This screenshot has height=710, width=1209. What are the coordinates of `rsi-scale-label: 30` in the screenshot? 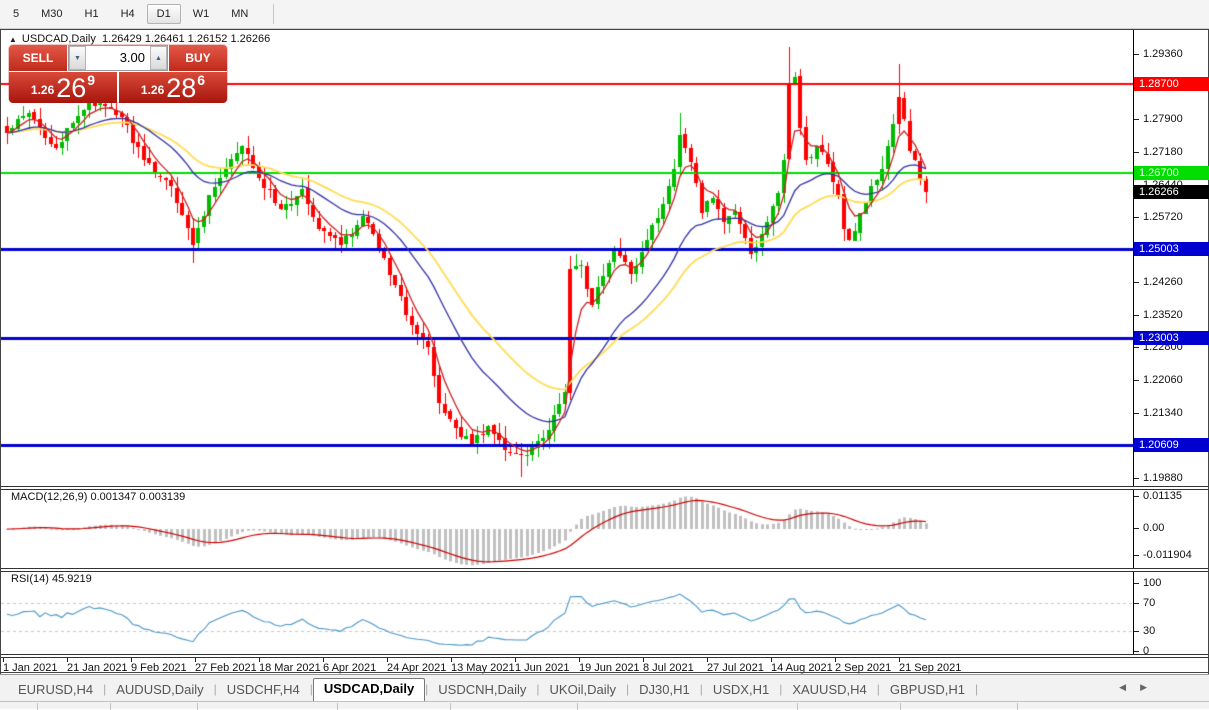 It's located at (1149, 631).